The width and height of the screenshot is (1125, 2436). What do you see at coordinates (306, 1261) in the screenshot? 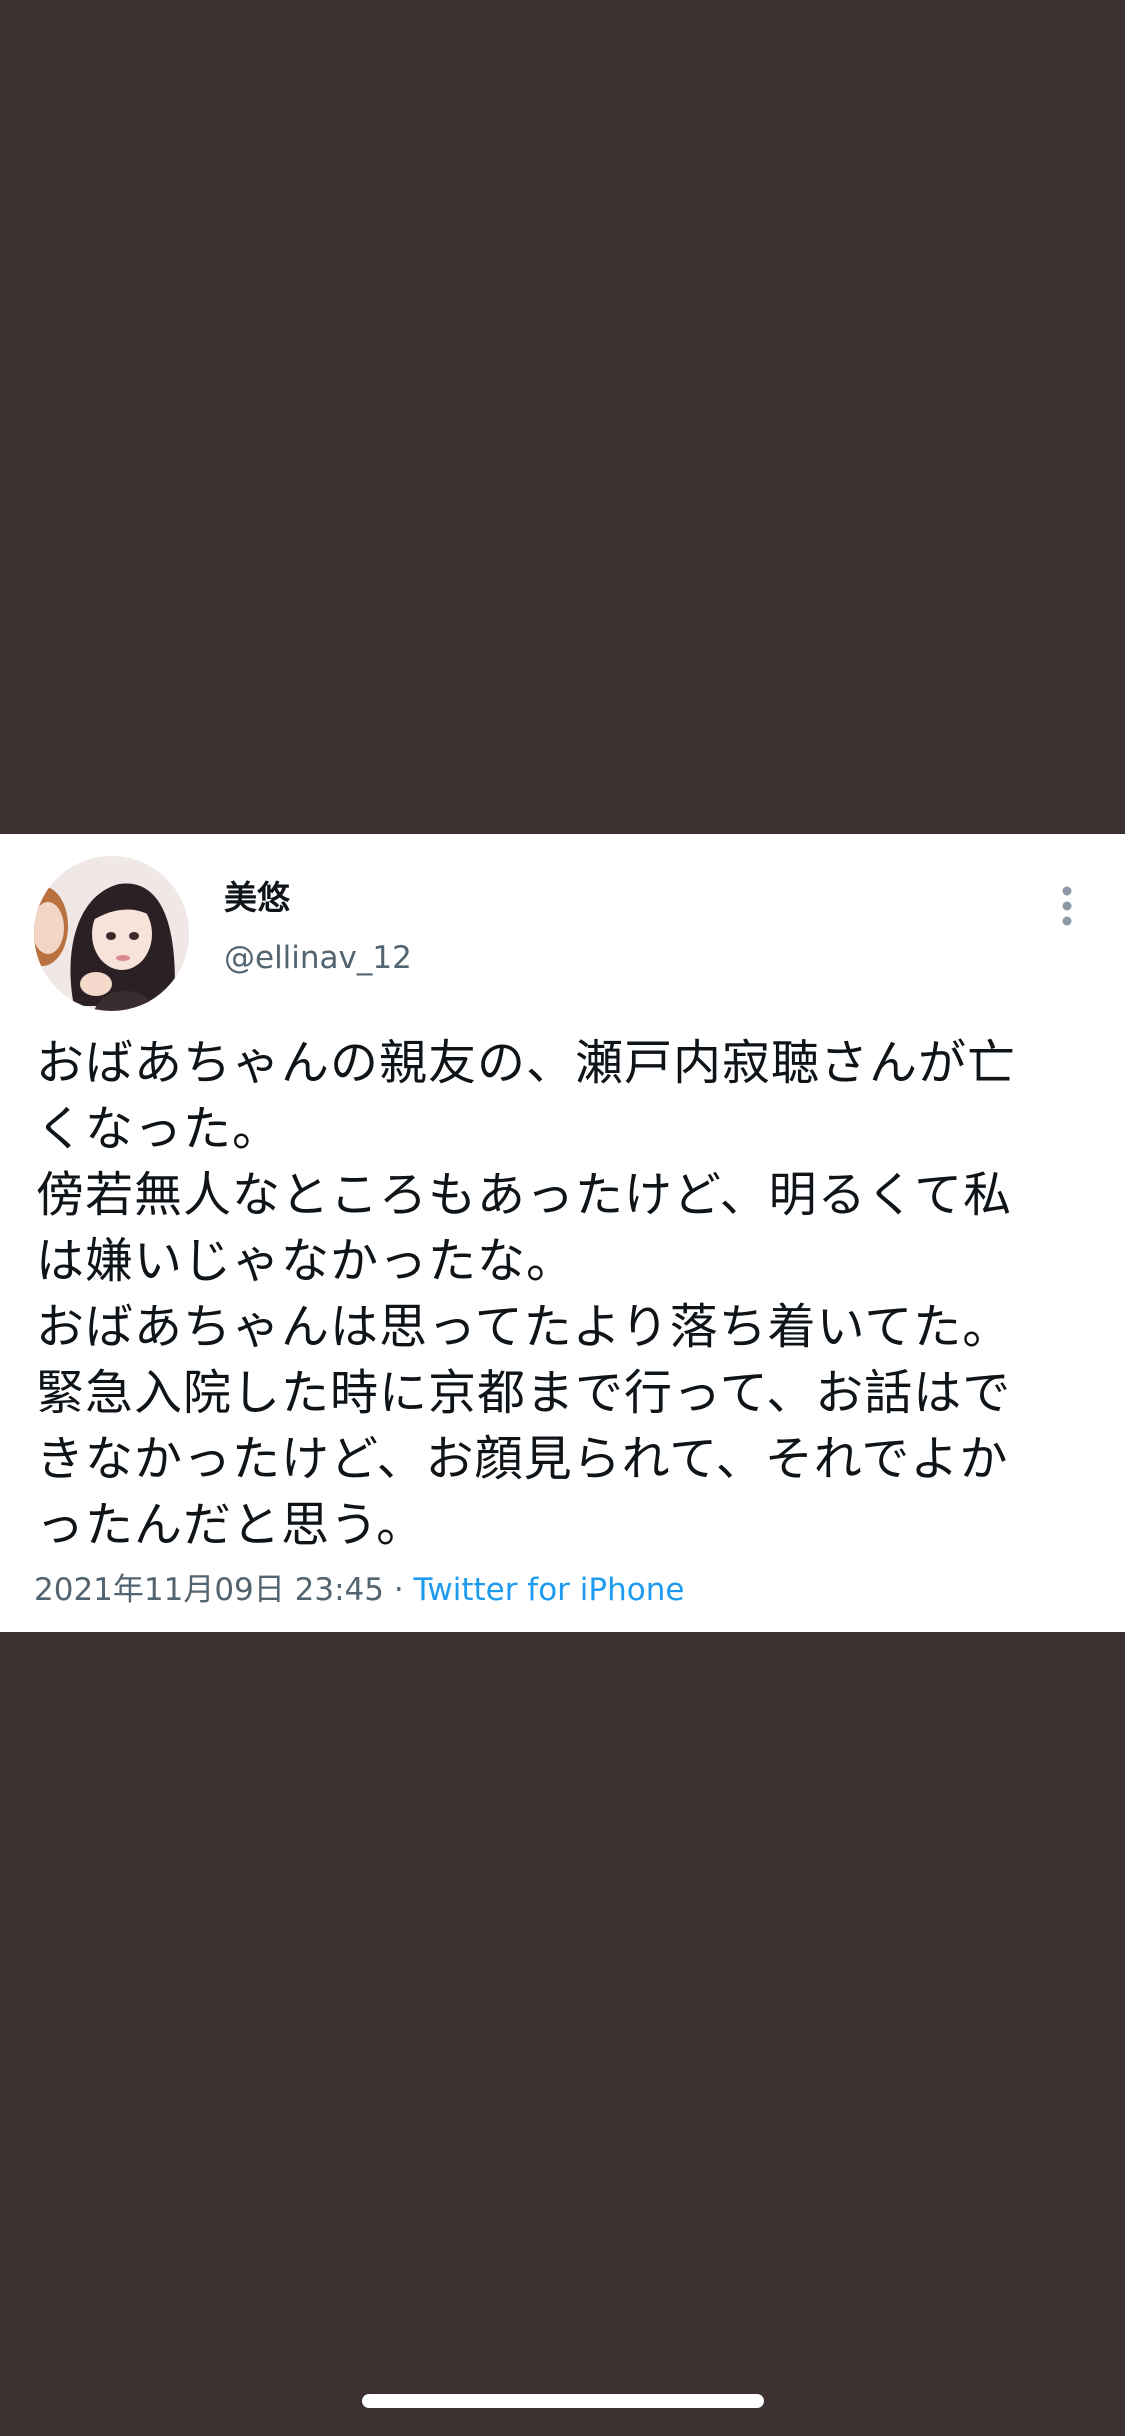
I see `tweet-text-line: は嫌いじゃなかったな。` at bounding box center [306, 1261].